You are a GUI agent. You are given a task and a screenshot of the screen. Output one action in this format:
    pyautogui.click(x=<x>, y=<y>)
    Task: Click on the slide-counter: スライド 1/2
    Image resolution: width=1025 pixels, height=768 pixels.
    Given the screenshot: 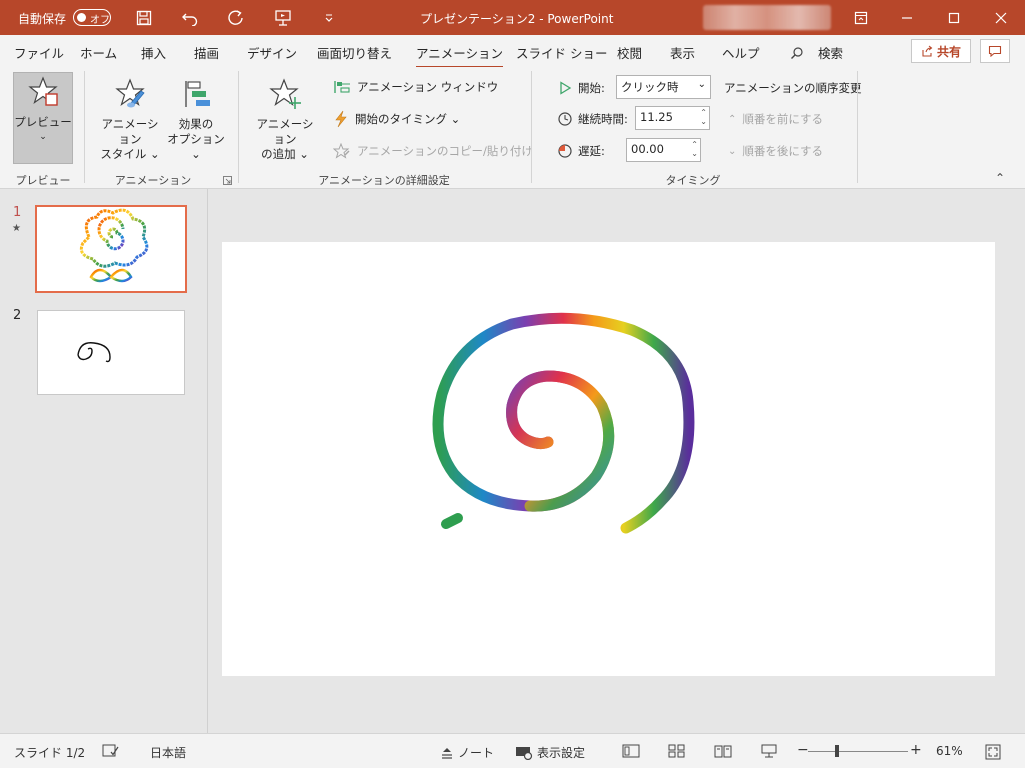 What is the action you would take?
    pyautogui.click(x=50, y=753)
    